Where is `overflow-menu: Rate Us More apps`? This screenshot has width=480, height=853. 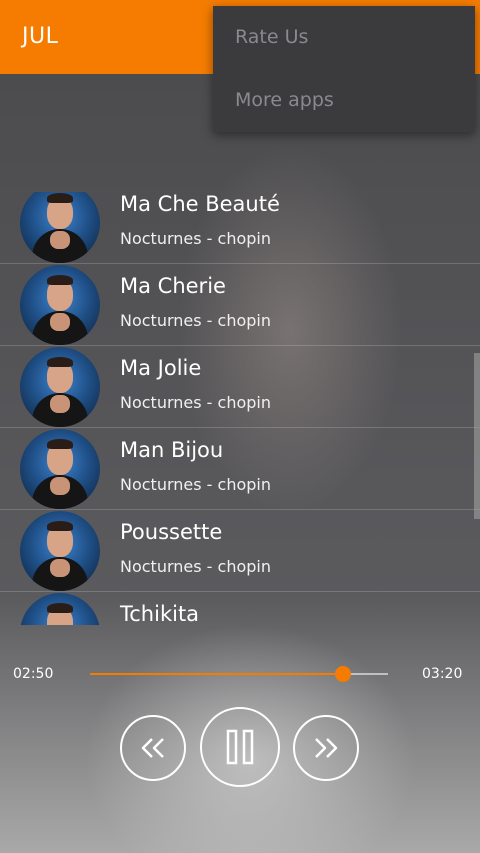 overflow-menu: Rate Us More apps is located at coordinates (344, 69).